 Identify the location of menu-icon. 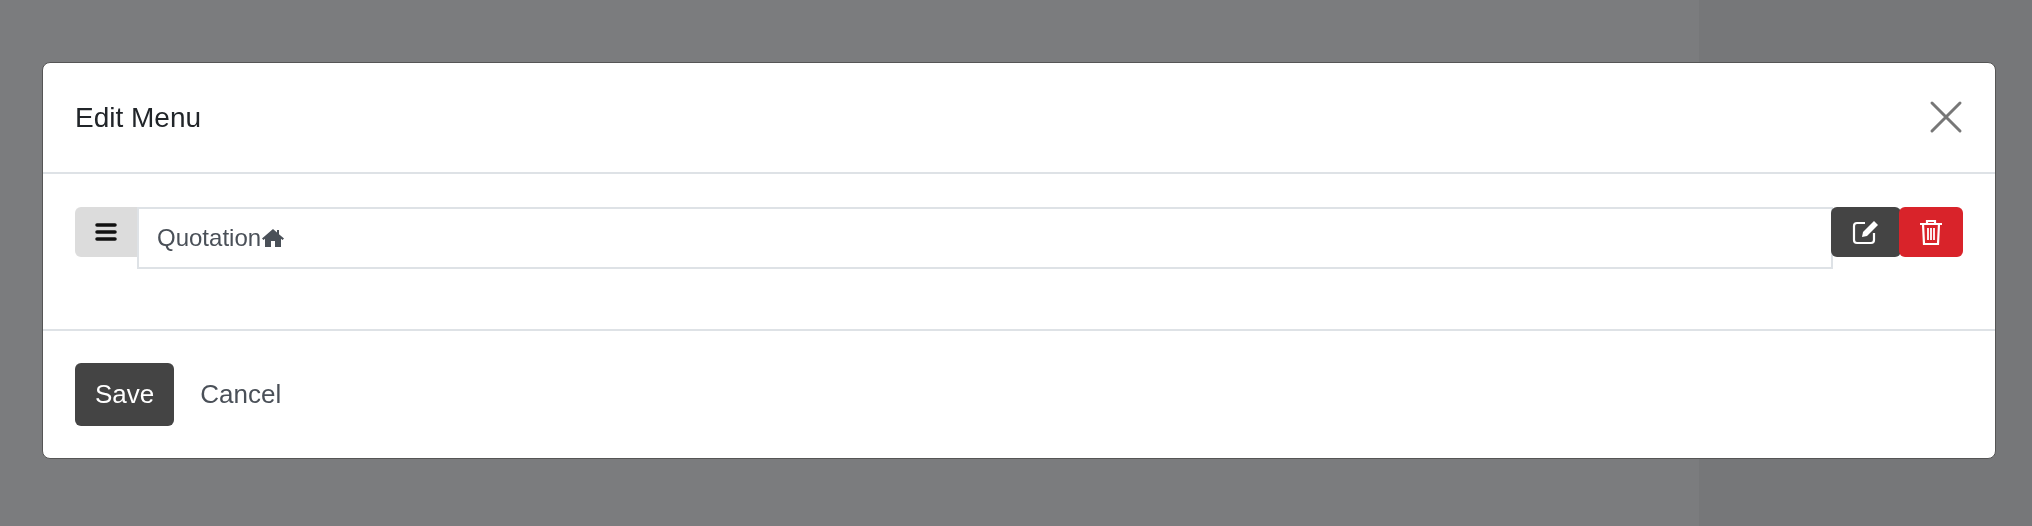
(106, 231).